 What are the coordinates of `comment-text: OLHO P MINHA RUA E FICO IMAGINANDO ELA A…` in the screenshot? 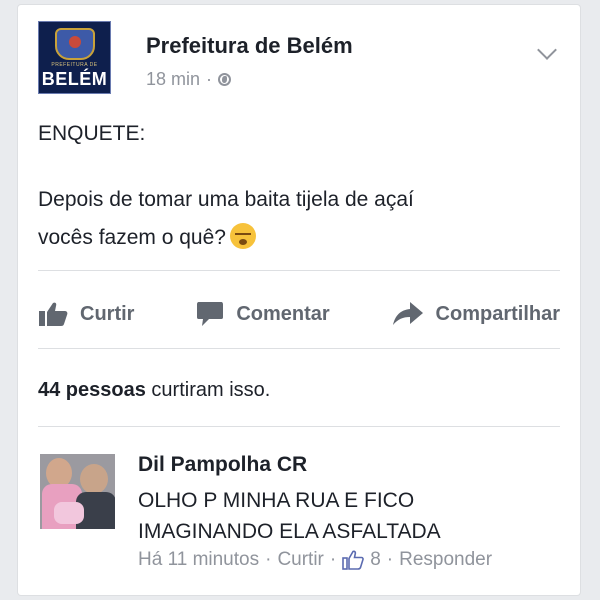 It's located at (348, 516).